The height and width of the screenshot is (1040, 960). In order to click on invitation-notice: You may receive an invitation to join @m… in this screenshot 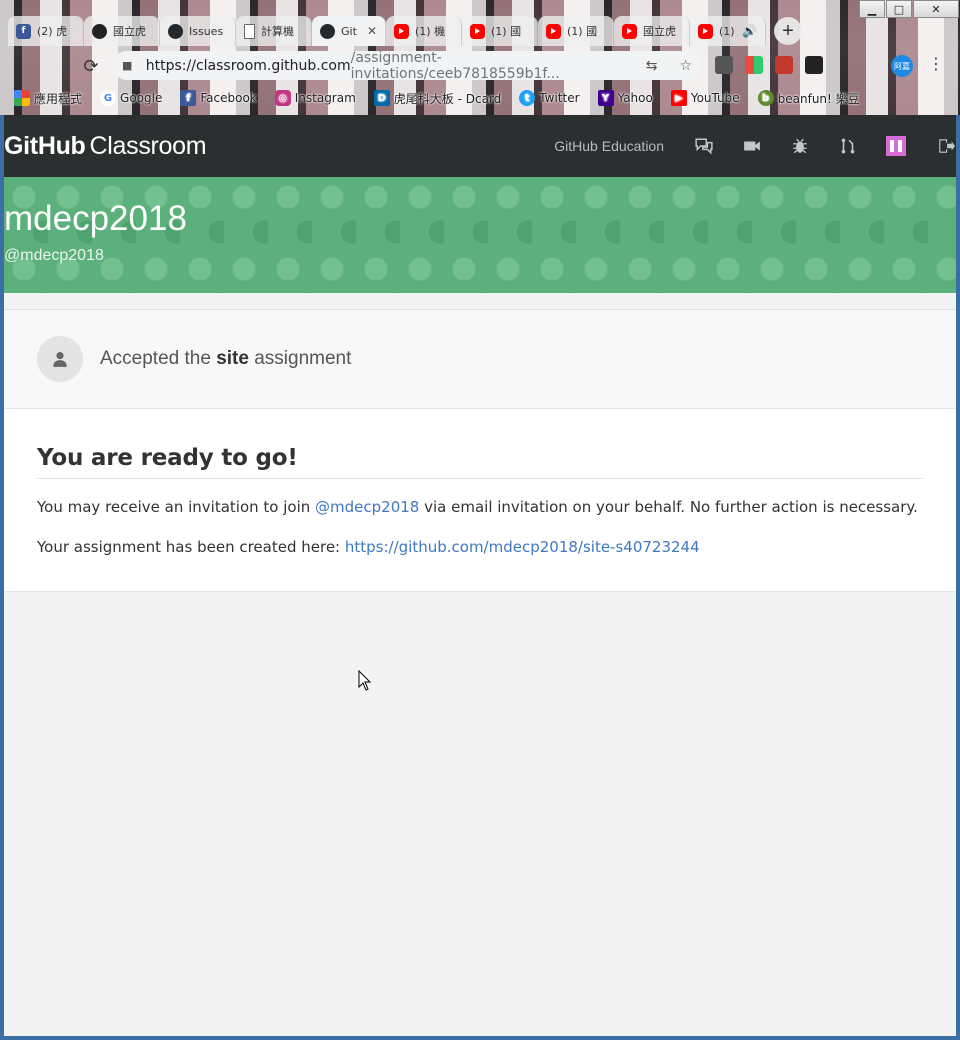, I will do `click(477, 507)`.